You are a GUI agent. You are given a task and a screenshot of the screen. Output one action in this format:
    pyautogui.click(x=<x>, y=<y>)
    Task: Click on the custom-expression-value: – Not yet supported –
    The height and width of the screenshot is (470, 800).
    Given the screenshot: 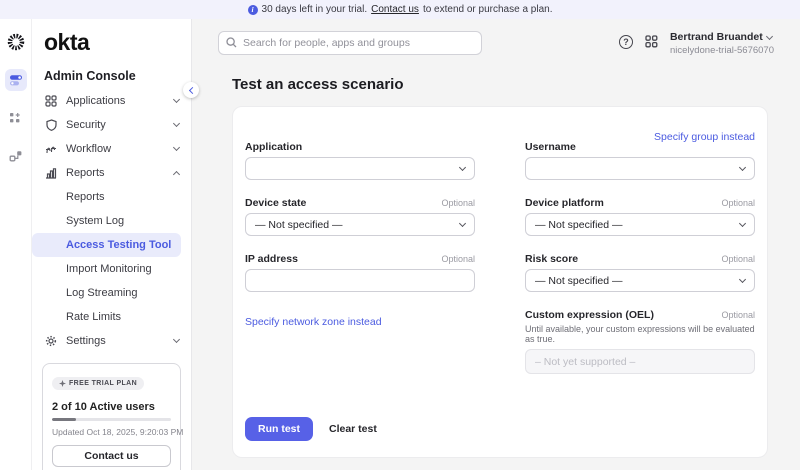 What is the action you would take?
    pyautogui.click(x=585, y=361)
    